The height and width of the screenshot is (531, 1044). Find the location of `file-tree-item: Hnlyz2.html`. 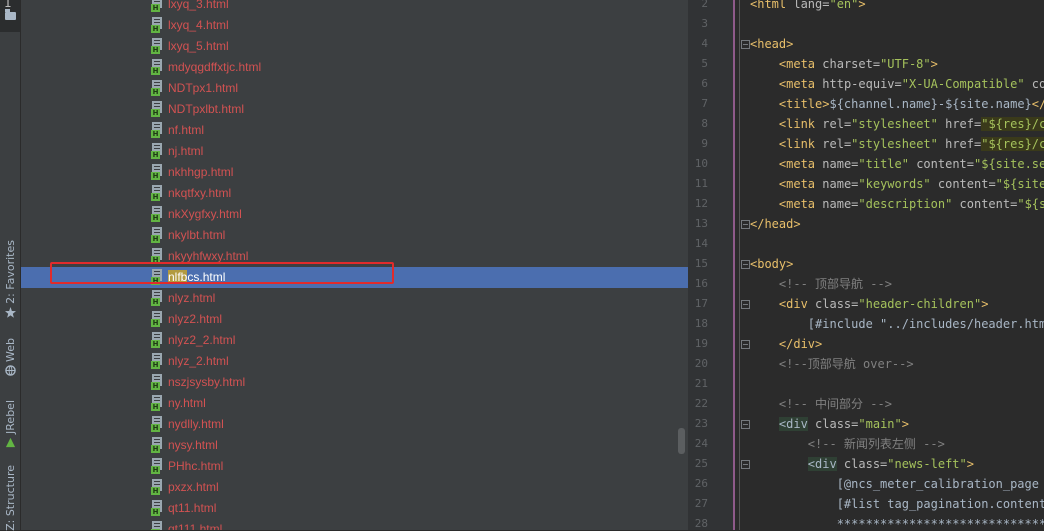

file-tree-item: Hnlyz2.html is located at coordinates (354, 319).